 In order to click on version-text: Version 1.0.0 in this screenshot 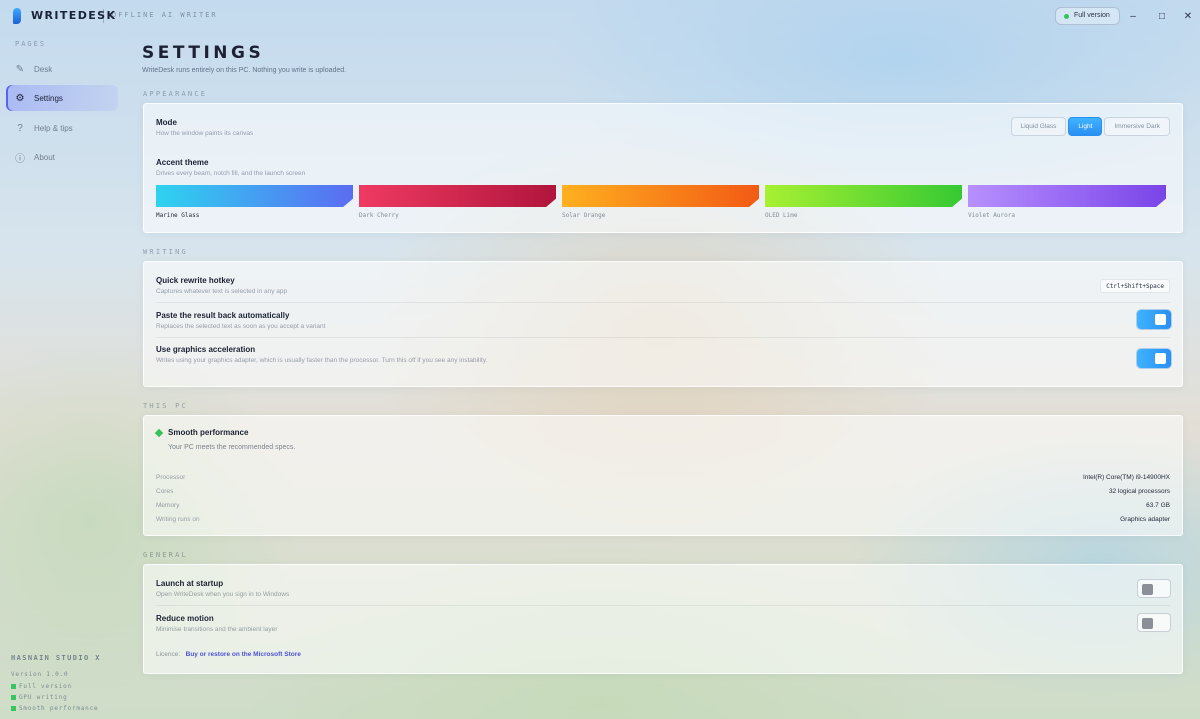, I will do `click(40, 674)`.